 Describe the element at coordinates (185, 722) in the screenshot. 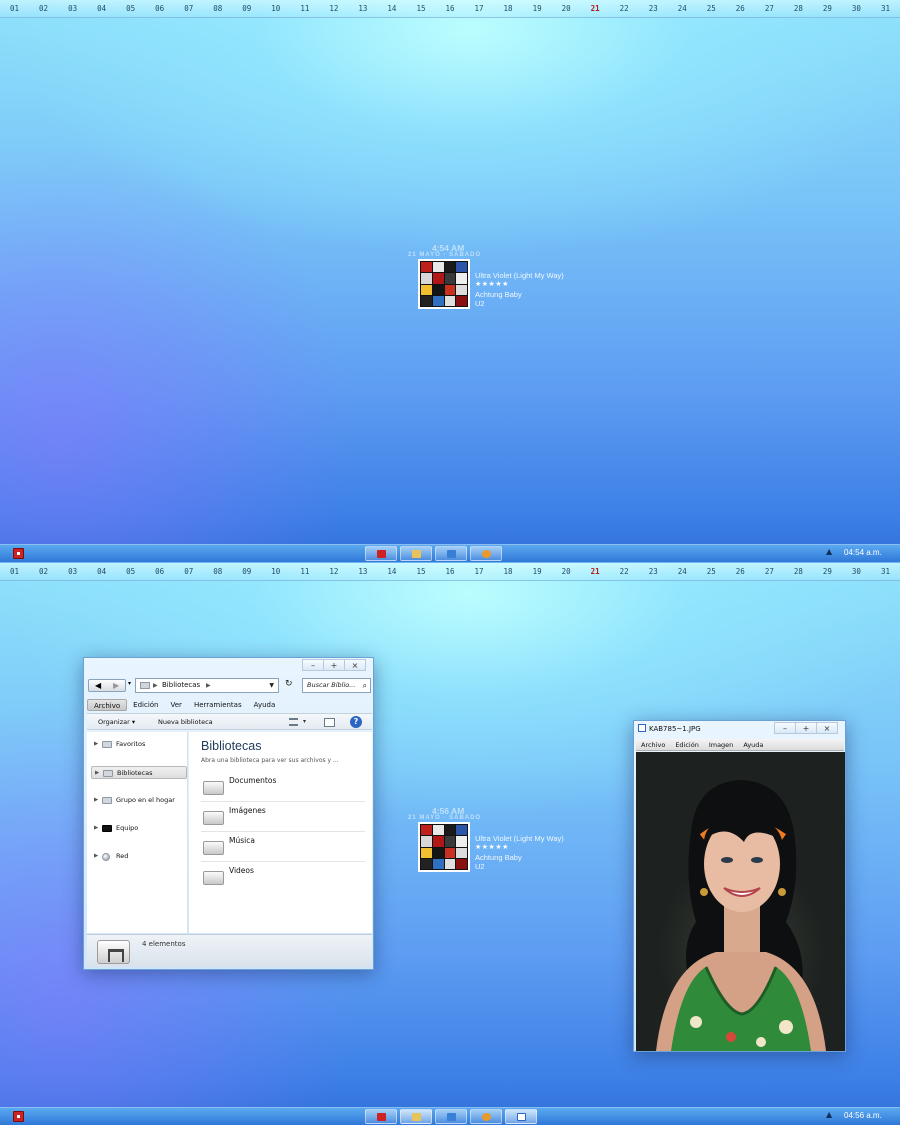

I see `new-library-button: Nueva biblioteca` at that location.